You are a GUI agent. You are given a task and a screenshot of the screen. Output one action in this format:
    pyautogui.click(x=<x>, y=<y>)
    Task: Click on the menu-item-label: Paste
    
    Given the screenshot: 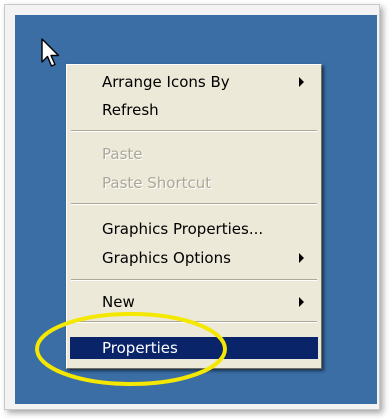 What is the action you would take?
    pyautogui.click(x=122, y=154)
    